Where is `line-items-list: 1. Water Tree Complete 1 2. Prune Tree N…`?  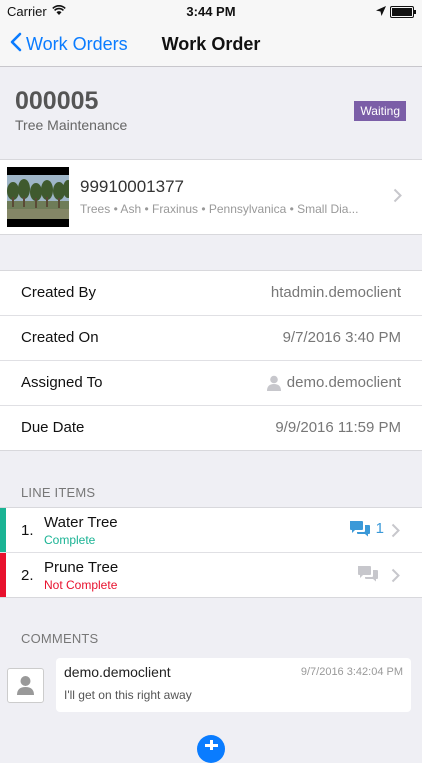 line-items-list: 1. Water Tree Complete 1 2. Prune Tree N… is located at coordinates (211, 552).